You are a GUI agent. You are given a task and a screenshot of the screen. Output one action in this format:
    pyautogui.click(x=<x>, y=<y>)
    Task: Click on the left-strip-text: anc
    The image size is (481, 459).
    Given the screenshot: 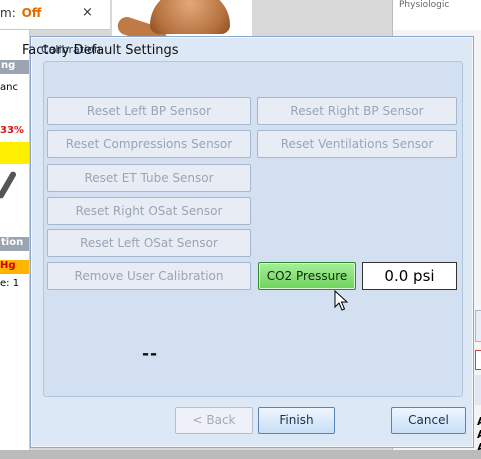 What is the action you would take?
    pyautogui.click(x=9, y=87)
    